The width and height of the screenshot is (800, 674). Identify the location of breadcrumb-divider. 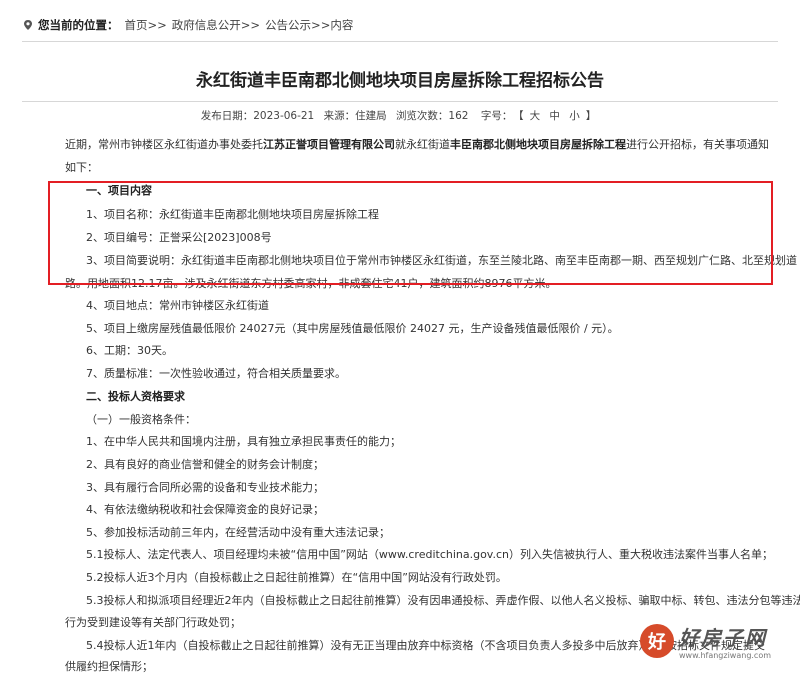
(400, 41).